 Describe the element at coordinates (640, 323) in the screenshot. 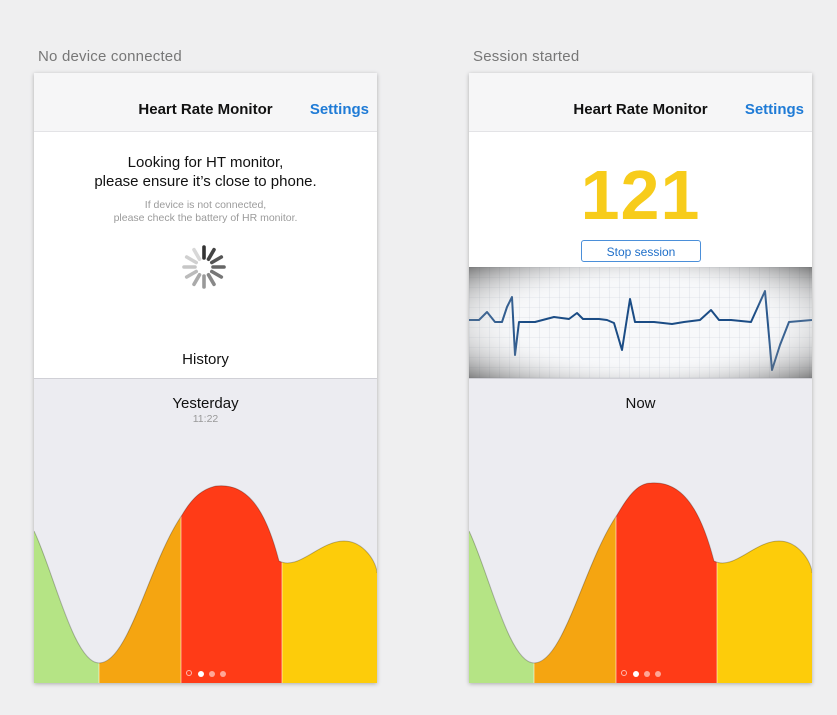

I see `ecg-waveform` at that location.